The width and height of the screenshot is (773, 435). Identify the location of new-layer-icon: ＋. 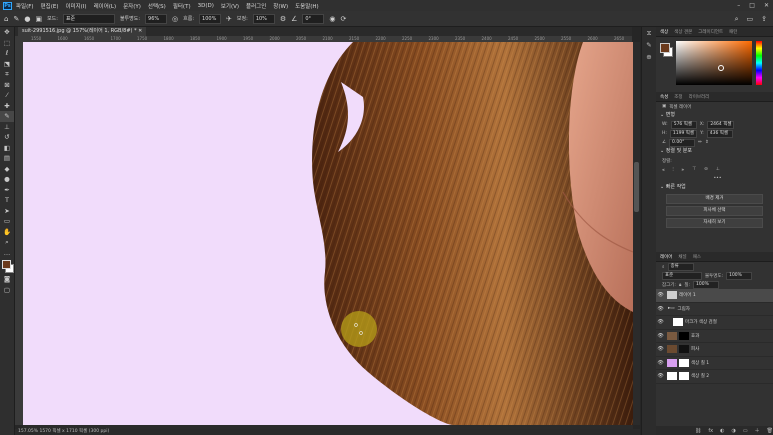
(757, 430).